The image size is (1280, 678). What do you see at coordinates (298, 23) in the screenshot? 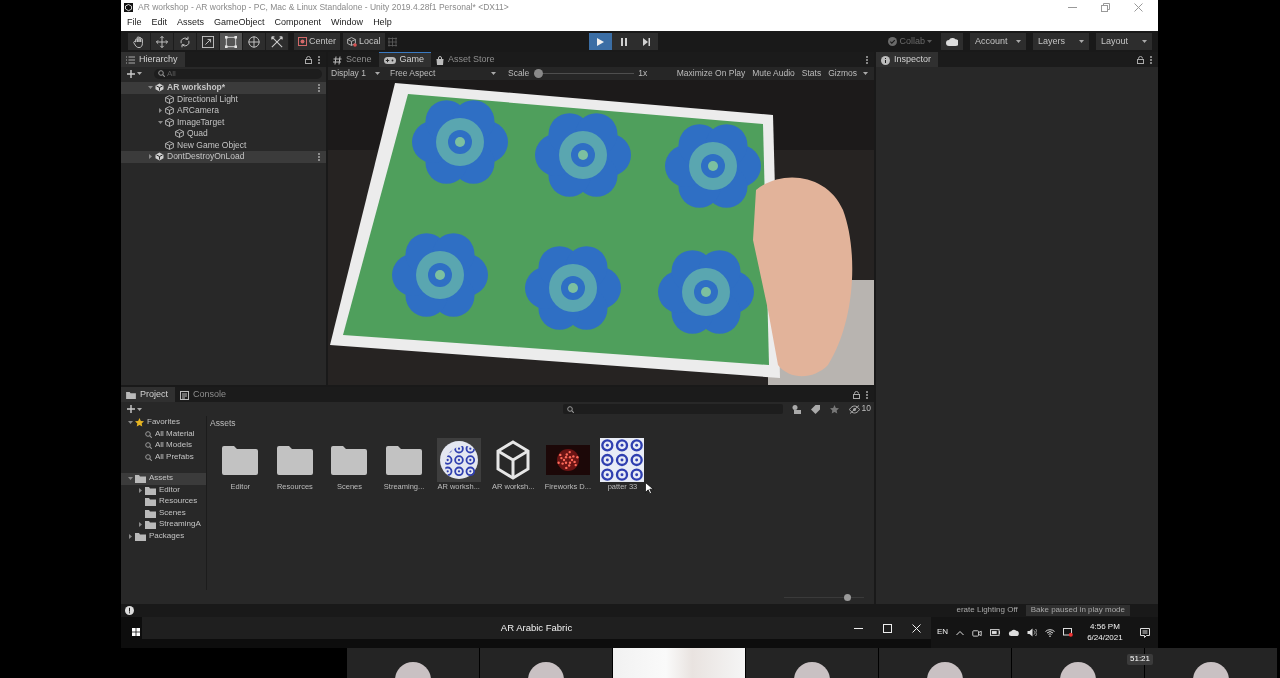
I see `menu-item: Component` at bounding box center [298, 23].